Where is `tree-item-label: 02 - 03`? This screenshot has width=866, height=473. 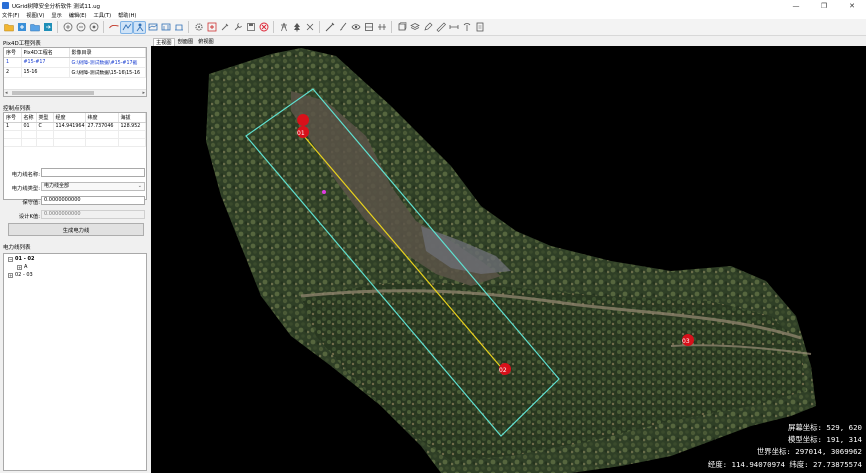 tree-item-label: 02 - 03 is located at coordinates (24, 275).